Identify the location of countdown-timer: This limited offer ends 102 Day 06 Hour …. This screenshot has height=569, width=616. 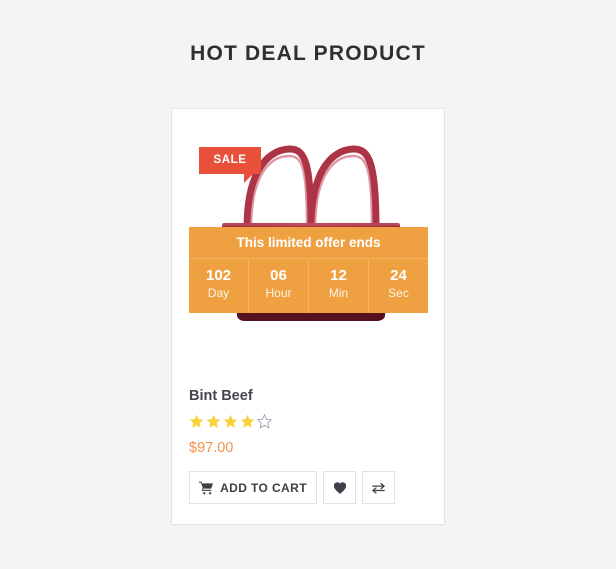
(308, 270).